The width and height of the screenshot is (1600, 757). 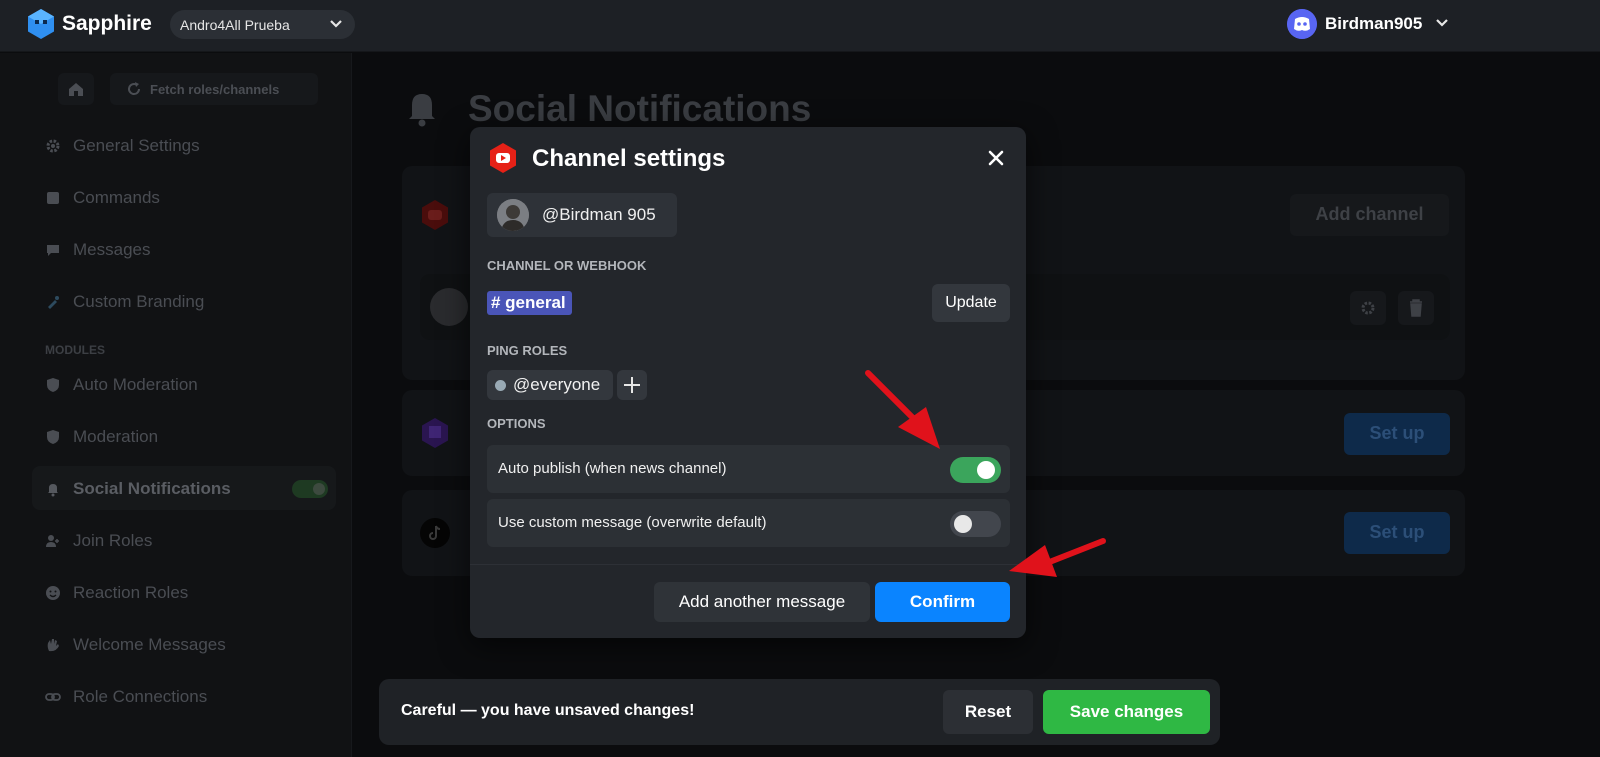 I want to click on link-icon, so click(x=53, y=697).